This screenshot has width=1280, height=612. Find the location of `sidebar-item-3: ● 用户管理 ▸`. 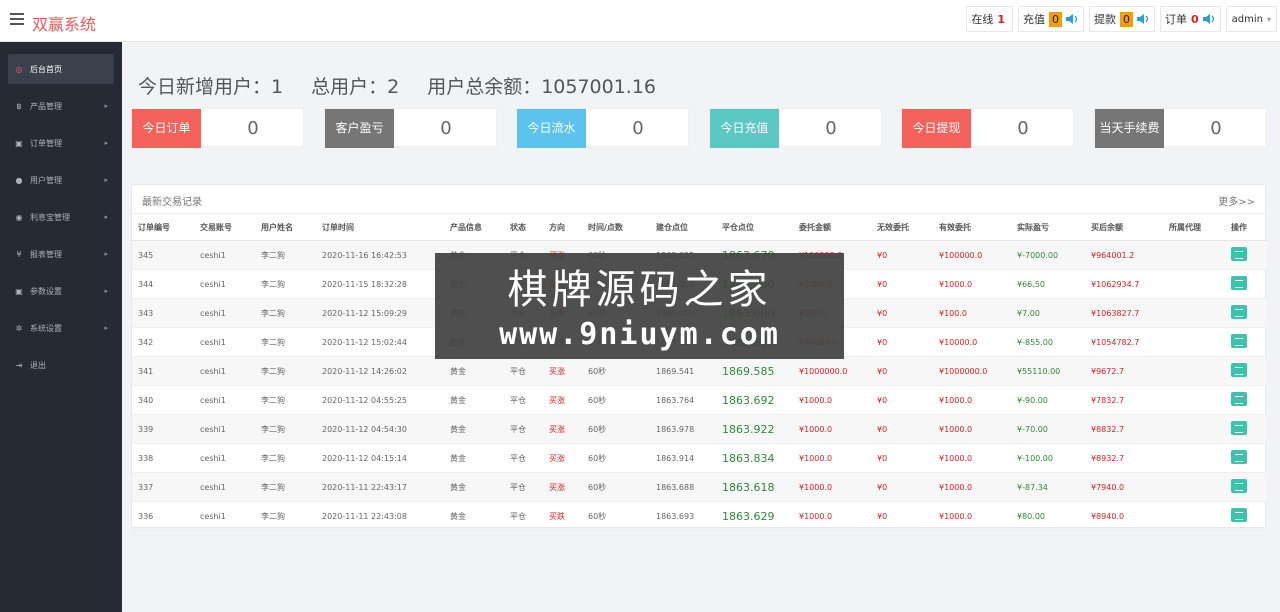

sidebar-item-3: ● 用户管理 ▸ is located at coordinates (61, 180).